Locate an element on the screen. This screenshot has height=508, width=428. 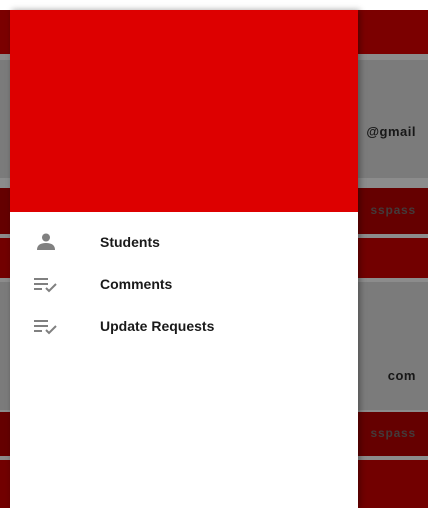
drawer-item-update-requests: Update Requests is located at coordinates (184, 326).